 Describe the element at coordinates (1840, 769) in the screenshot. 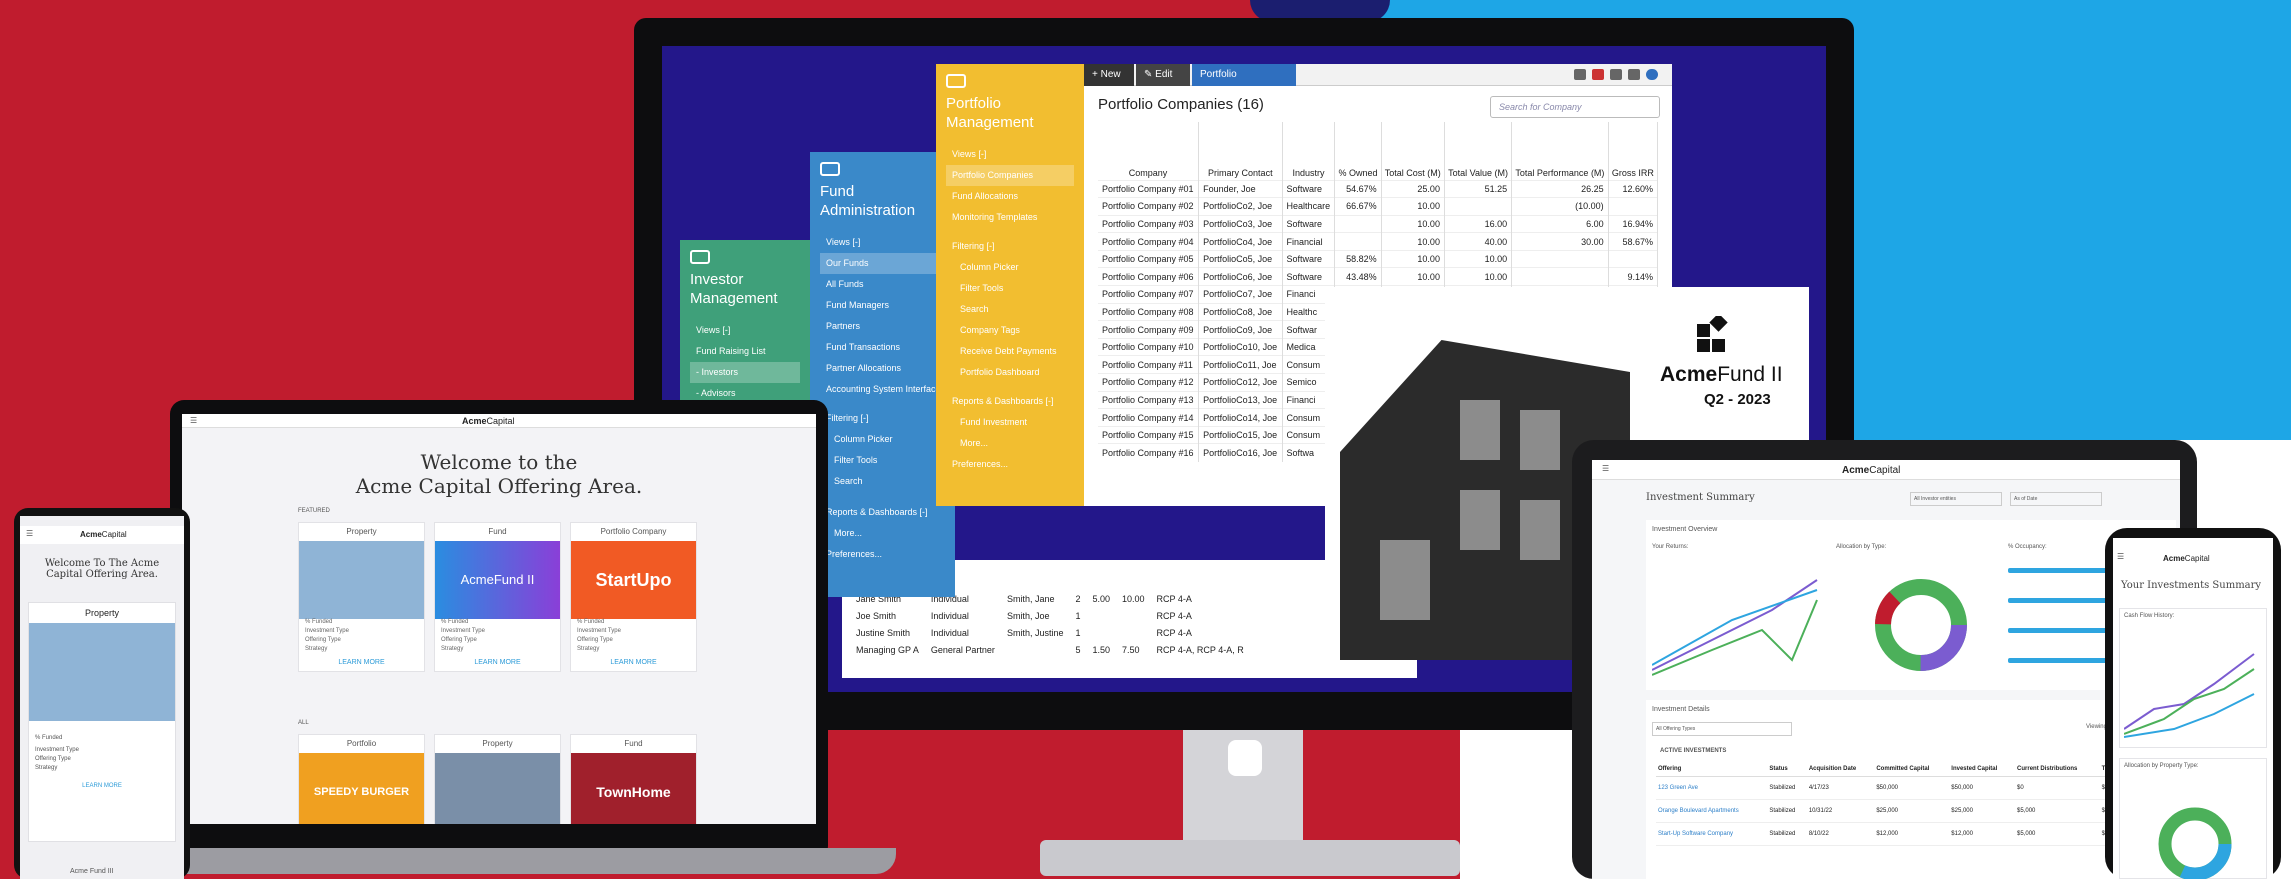

I see `column-header: Acquisition Date` at that location.